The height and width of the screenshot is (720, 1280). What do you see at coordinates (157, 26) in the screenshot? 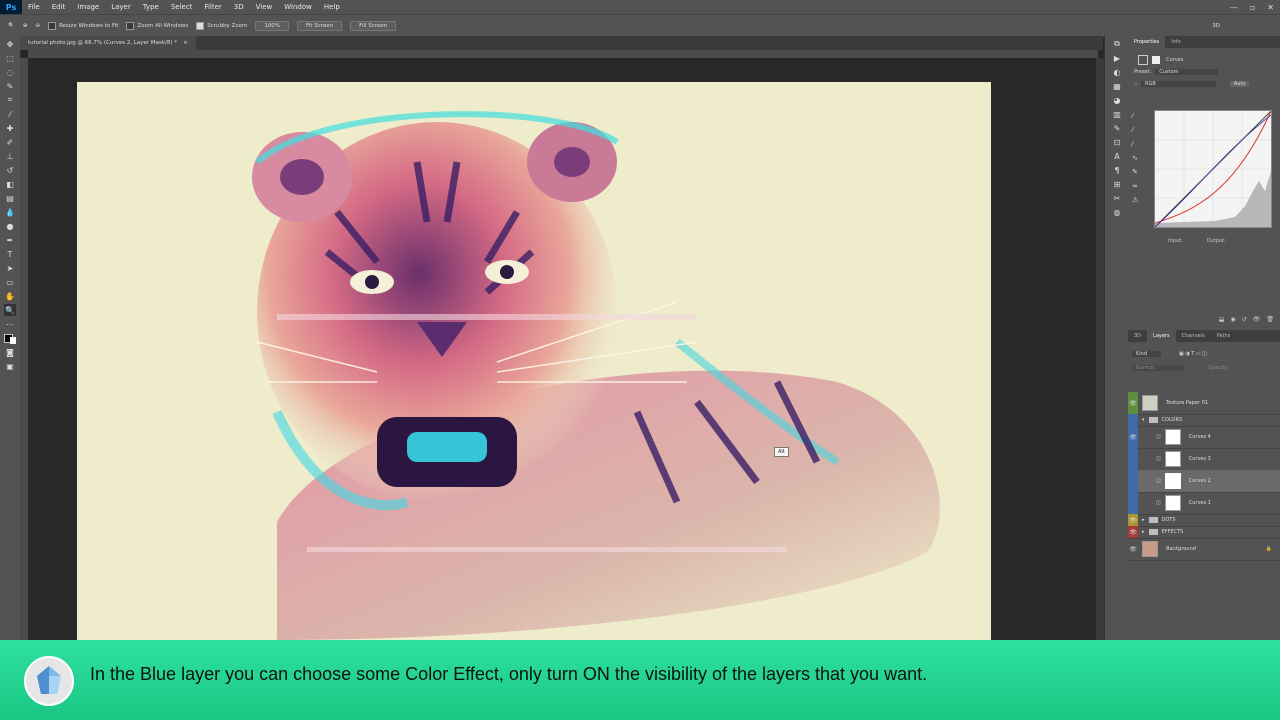
I see `zoom-all-option: Zoom All Windows` at bounding box center [157, 26].